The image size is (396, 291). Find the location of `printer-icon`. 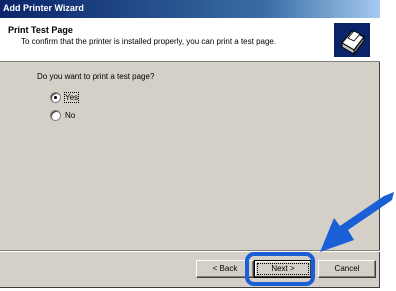

printer-icon is located at coordinates (352, 40).